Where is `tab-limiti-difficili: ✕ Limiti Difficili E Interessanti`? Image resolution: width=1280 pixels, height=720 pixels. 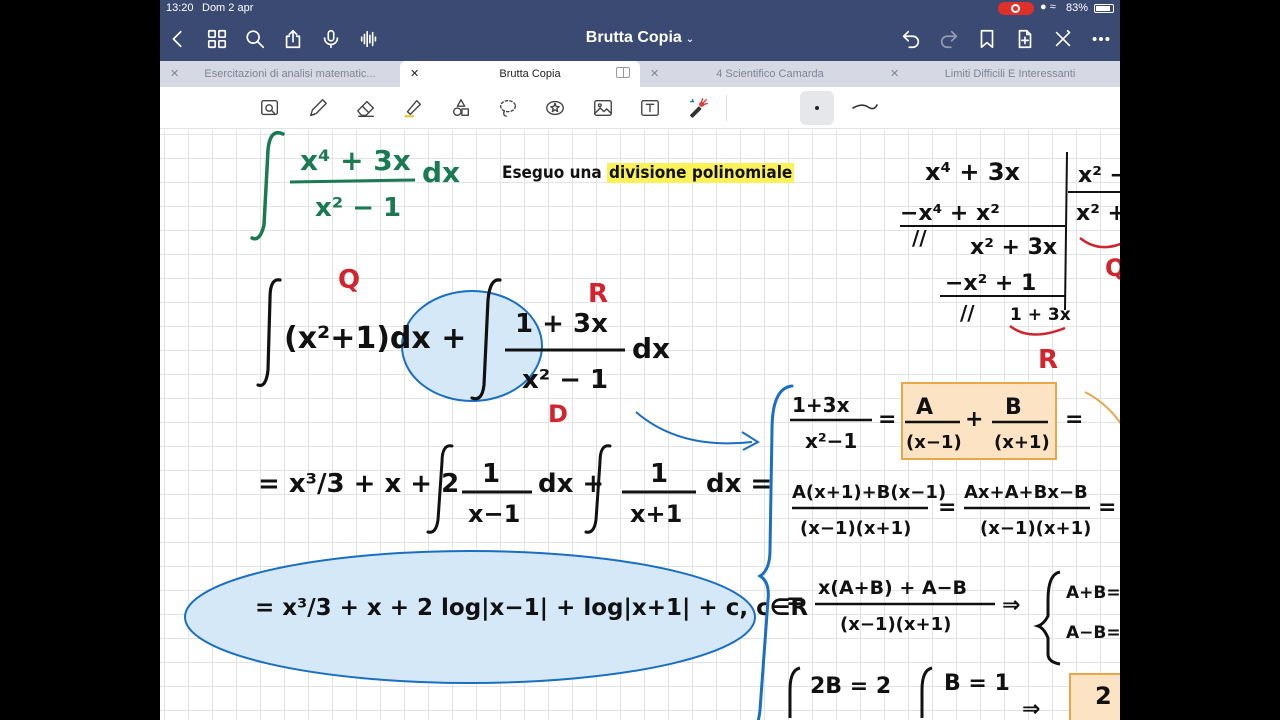 tab-limiti-difficili: ✕ Limiti Difficili E Interessanti is located at coordinates (1000, 74).